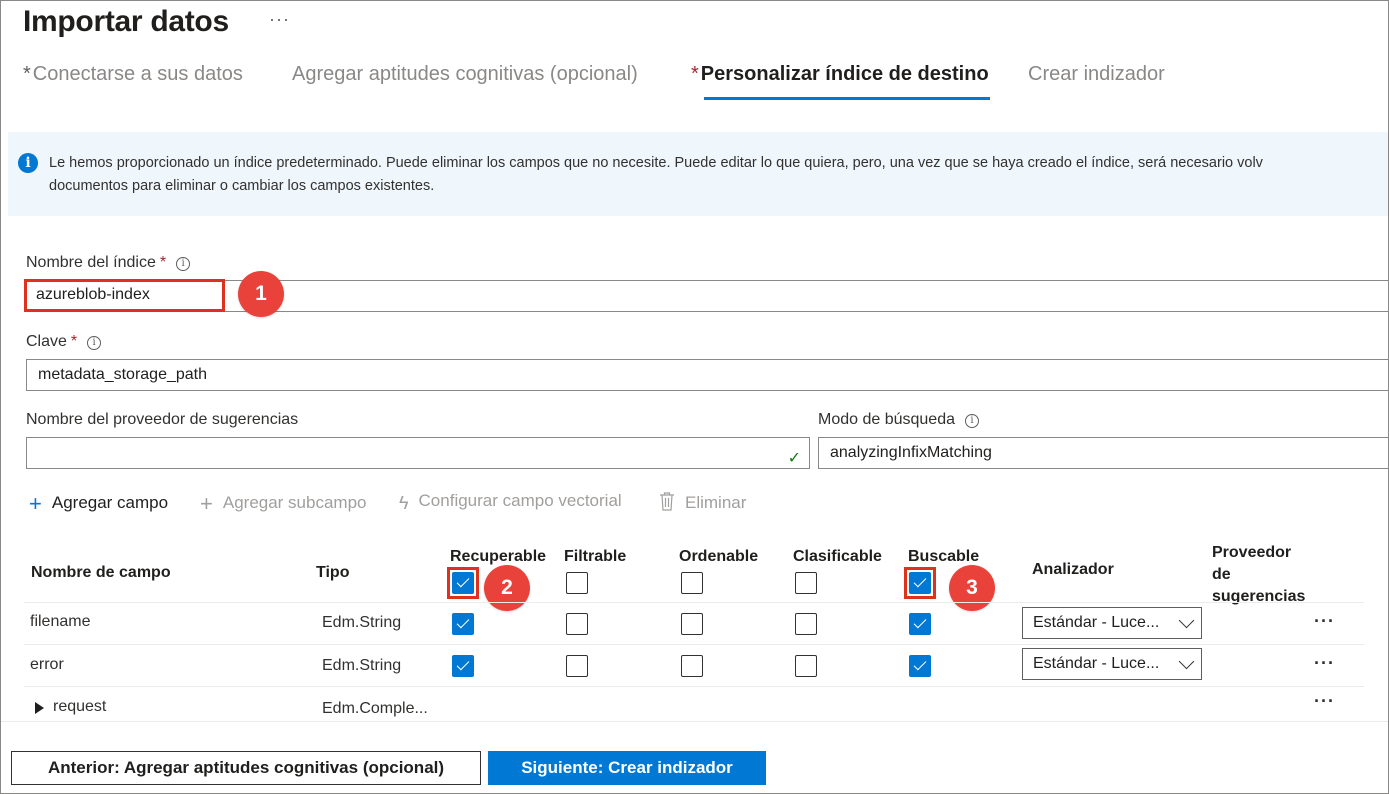 The height and width of the screenshot is (794, 1389). I want to click on configure-vector-field-button: ϟ Configurar campo vectorial, so click(510, 502).